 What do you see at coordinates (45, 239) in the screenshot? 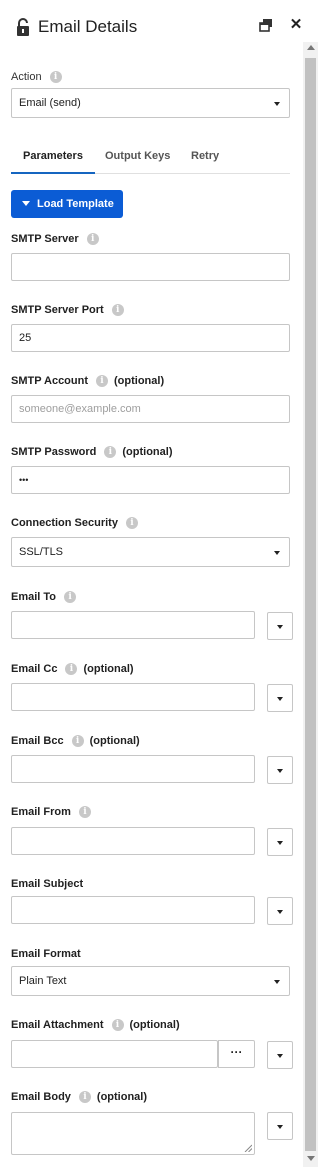
I see `smtp-server-label-text: SMTP Server` at bounding box center [45, 239].